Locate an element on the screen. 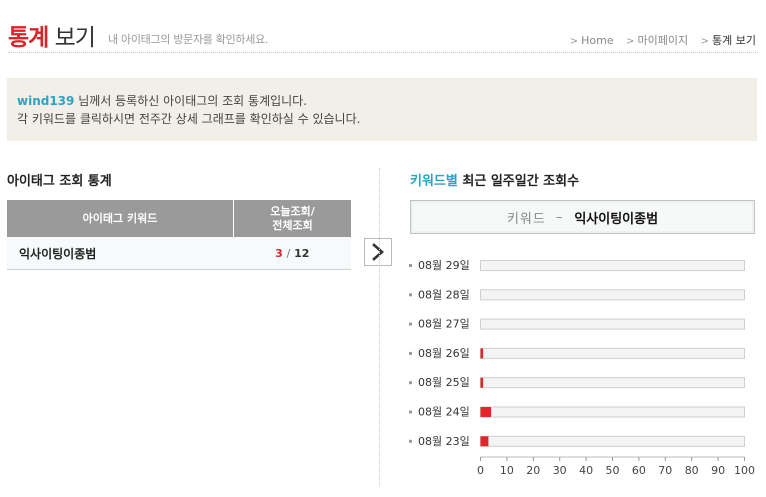  user-id: wind139 is located at coordinates (46, 101).